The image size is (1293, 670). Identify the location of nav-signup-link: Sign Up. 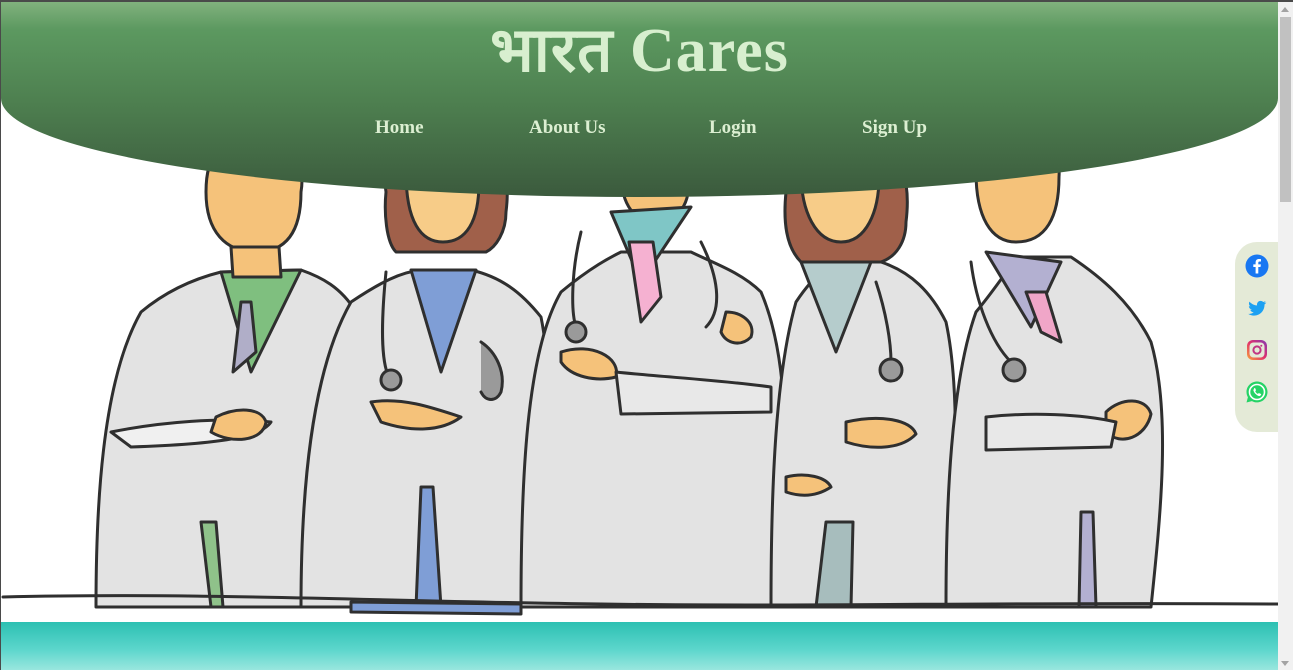
(894, 128).